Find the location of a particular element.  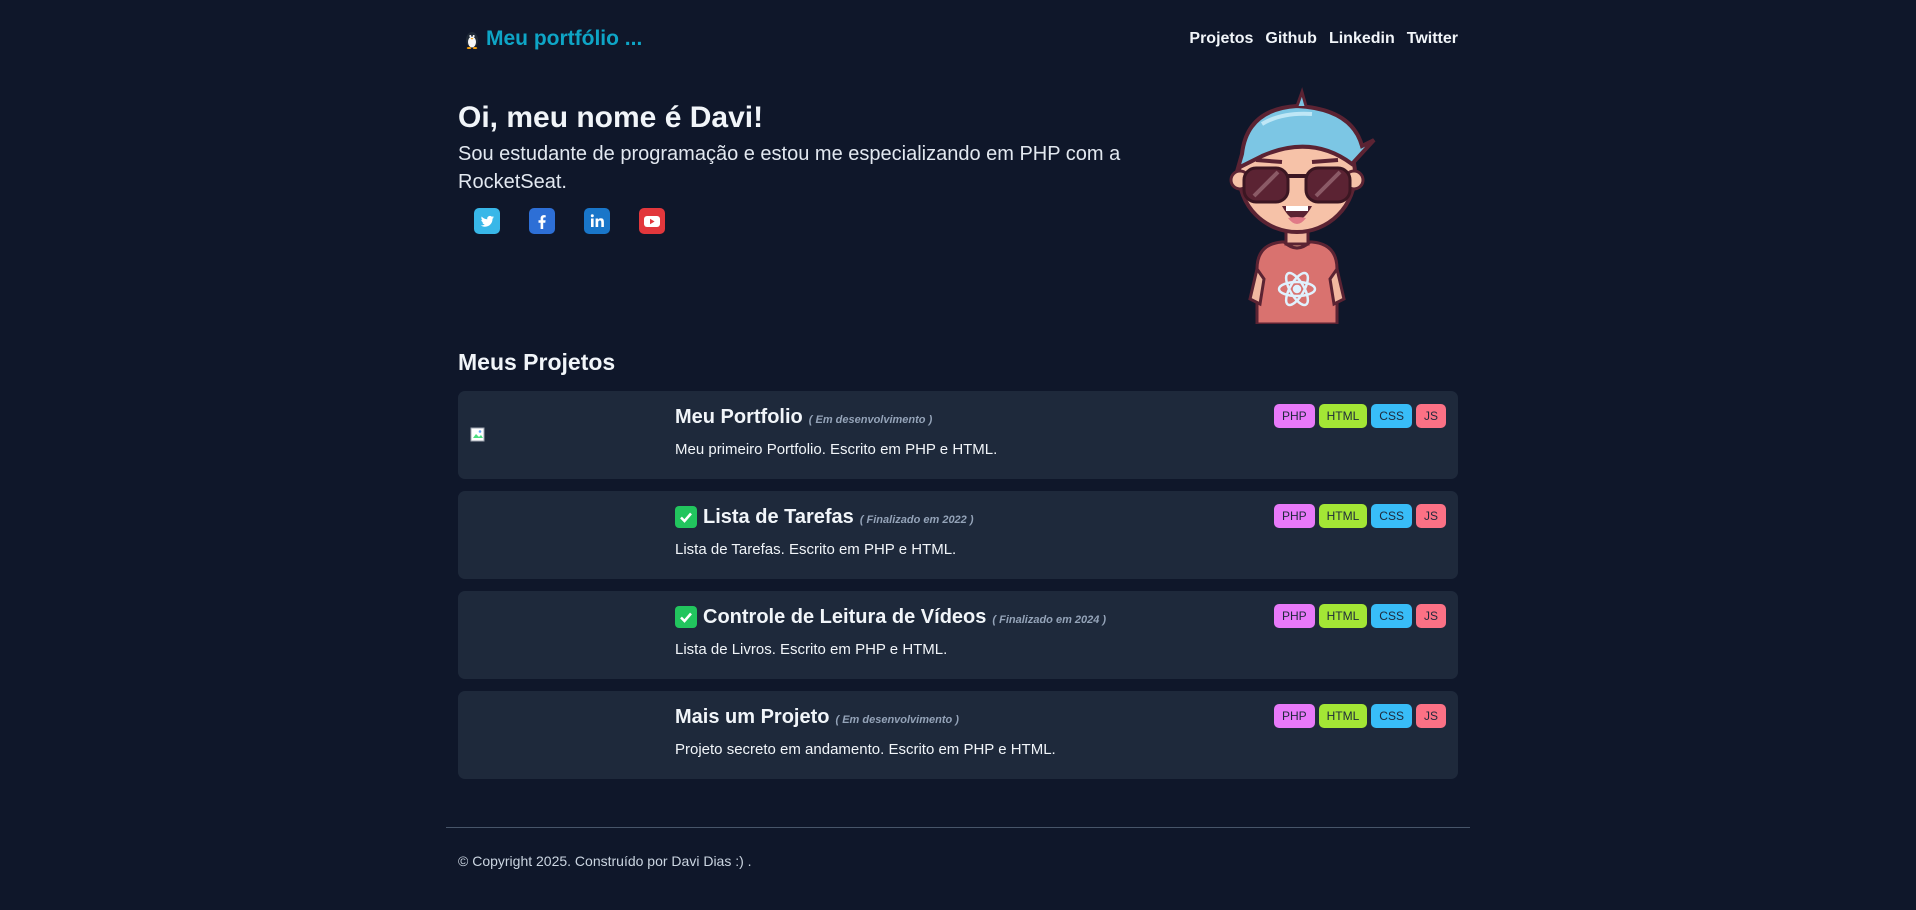

project-description: Lista de Livros. Escrito em PHP e HTML. is located at coordinates (811, 649).